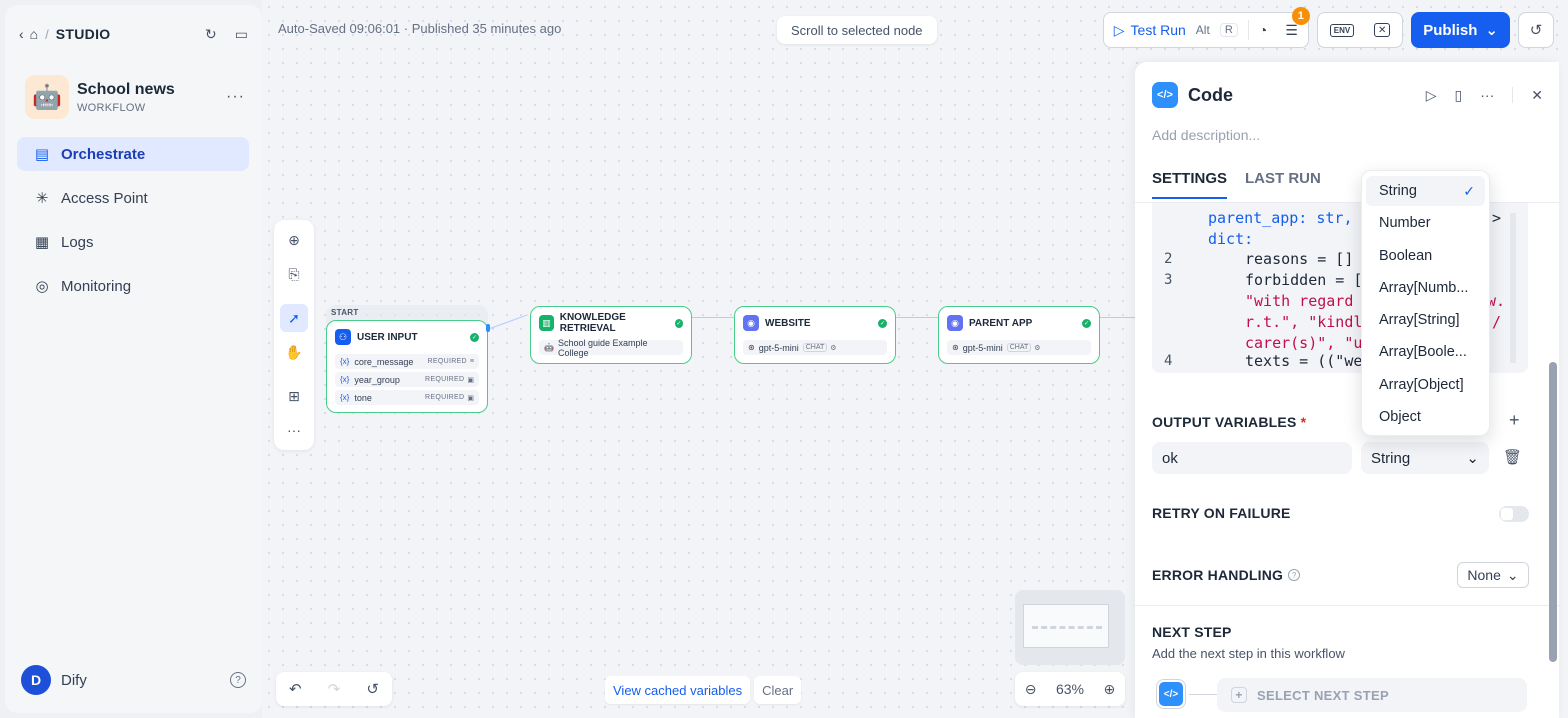 The width and height of the screenshot is (1568, 718). Describe the element at coordinates (1221, 513) in the screenshot. I see `retry-on-failure-label: RETRY ON FAILURE` at that location.